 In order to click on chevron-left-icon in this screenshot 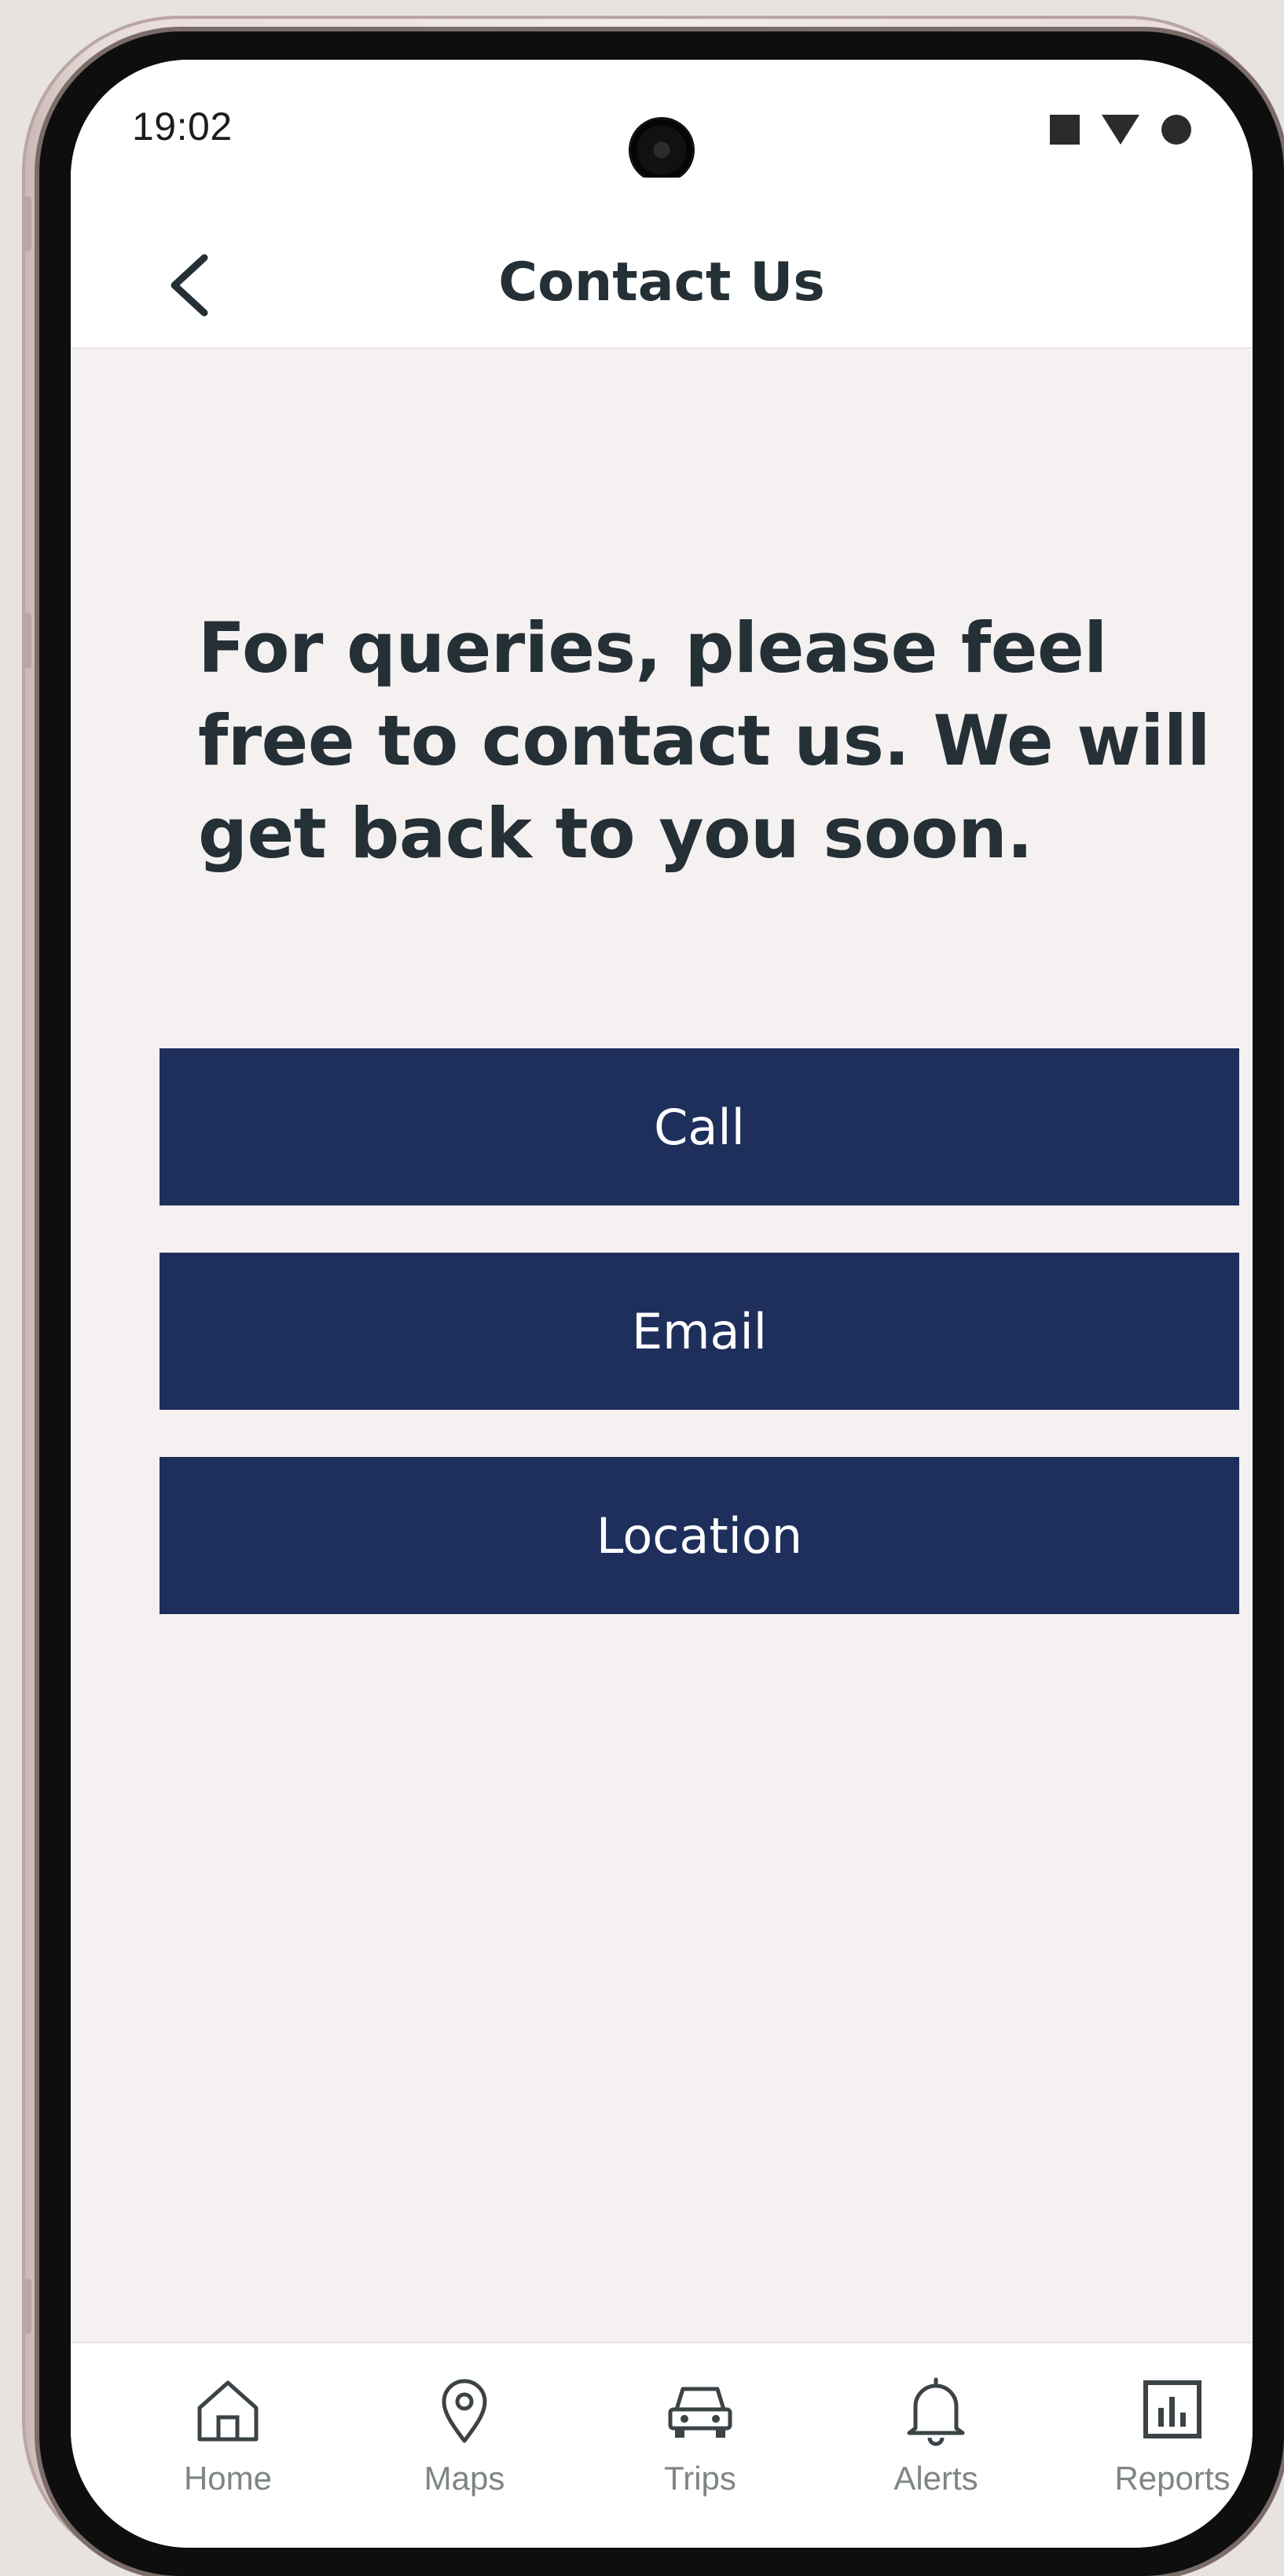, I will do `click(190, 285)`.